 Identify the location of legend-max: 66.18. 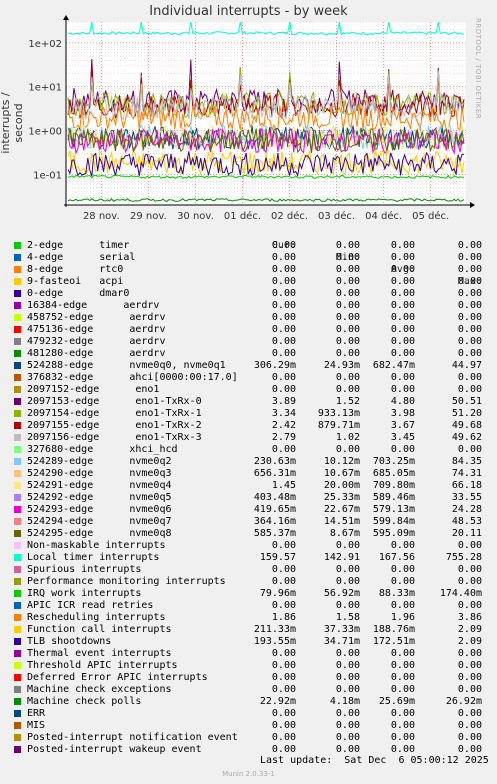
(466, 485).